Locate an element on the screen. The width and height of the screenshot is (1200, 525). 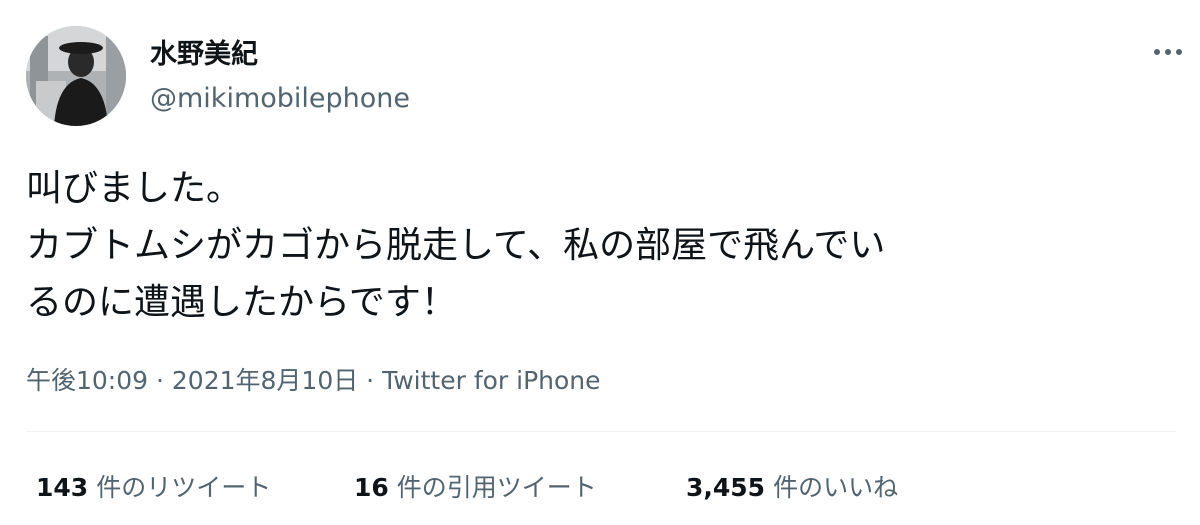
retweet-label: 件のリツイート is located at coordinates (184, 487).